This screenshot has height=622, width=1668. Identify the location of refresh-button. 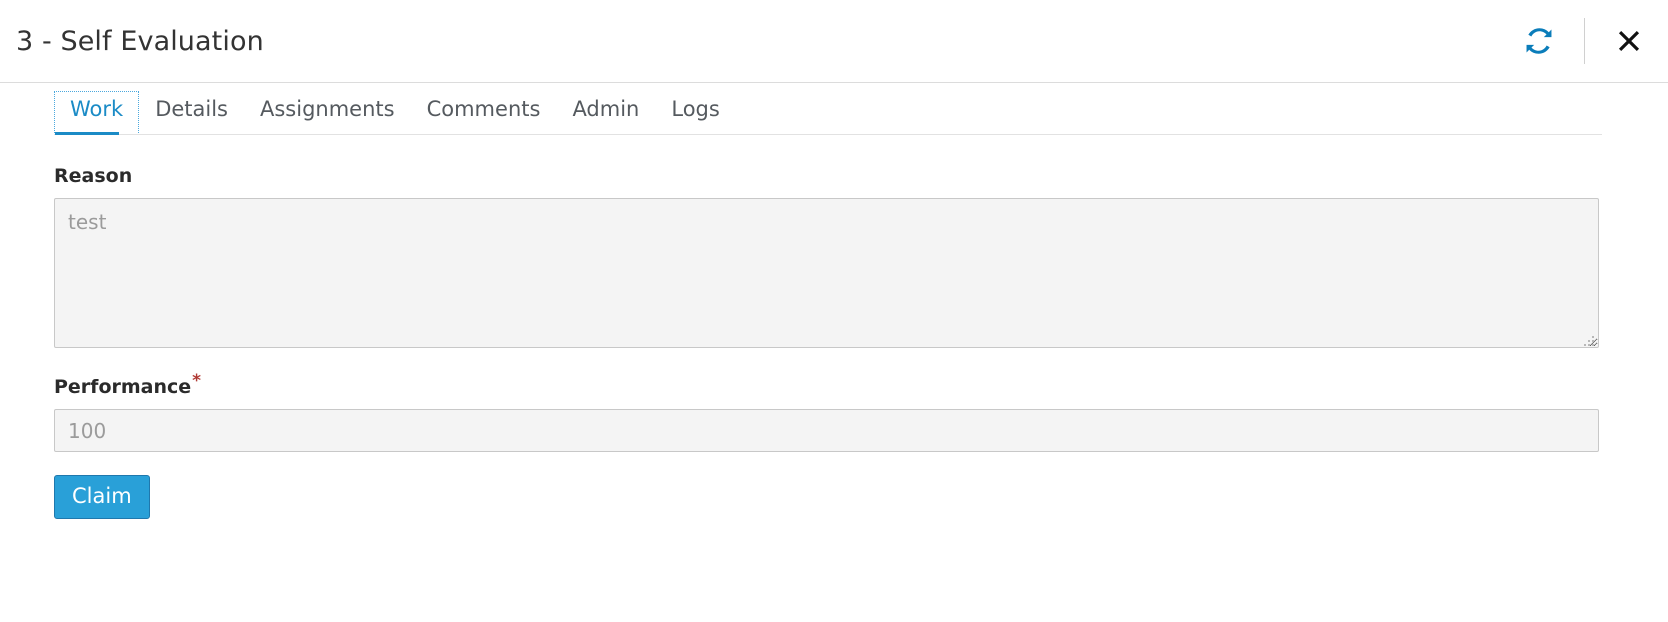
(1539, 41).